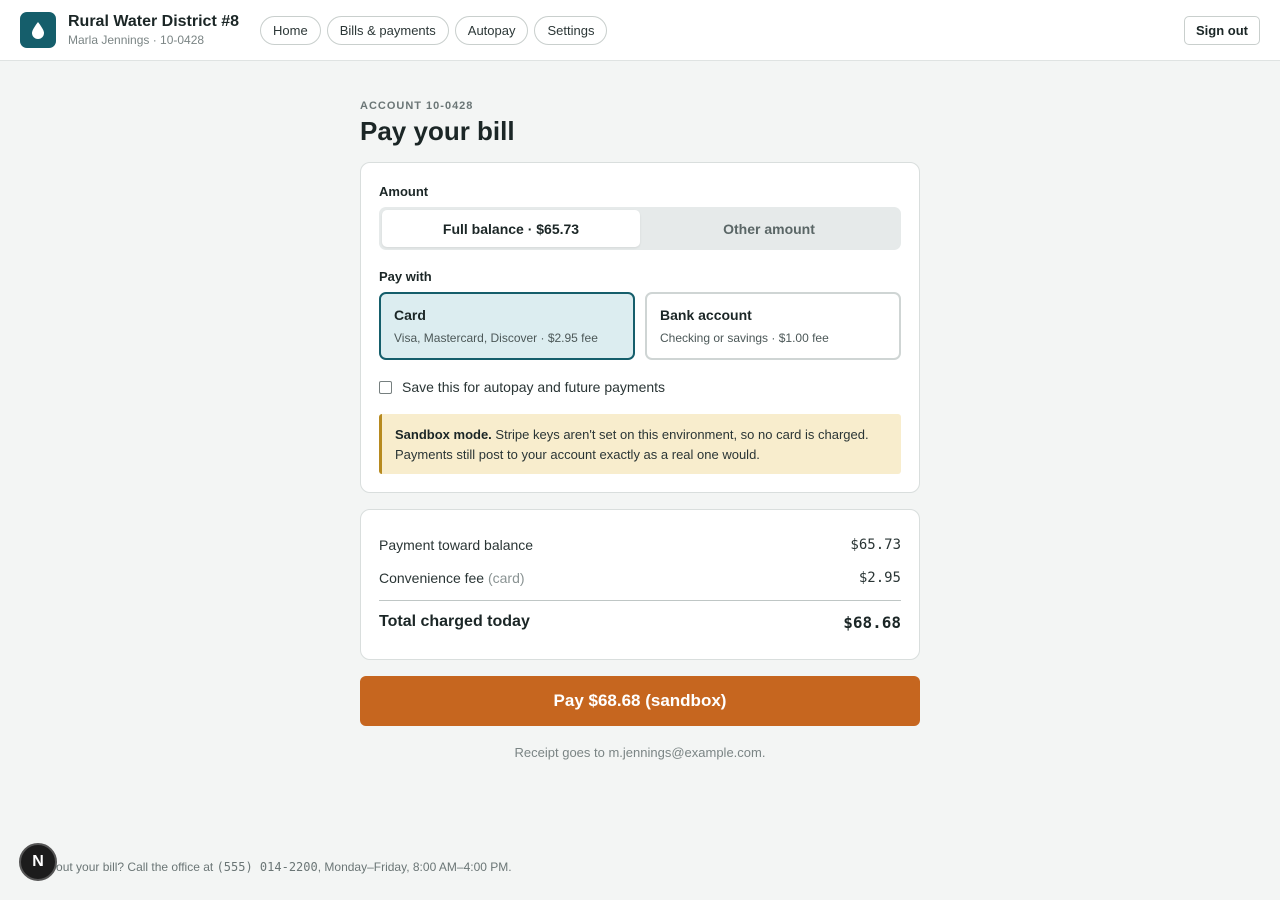 This screenshot has height=900, width=1280. Describe the element at coordinates (1222, 30) in the screenshot. I see `sign-out-button: Sign out` at that location.